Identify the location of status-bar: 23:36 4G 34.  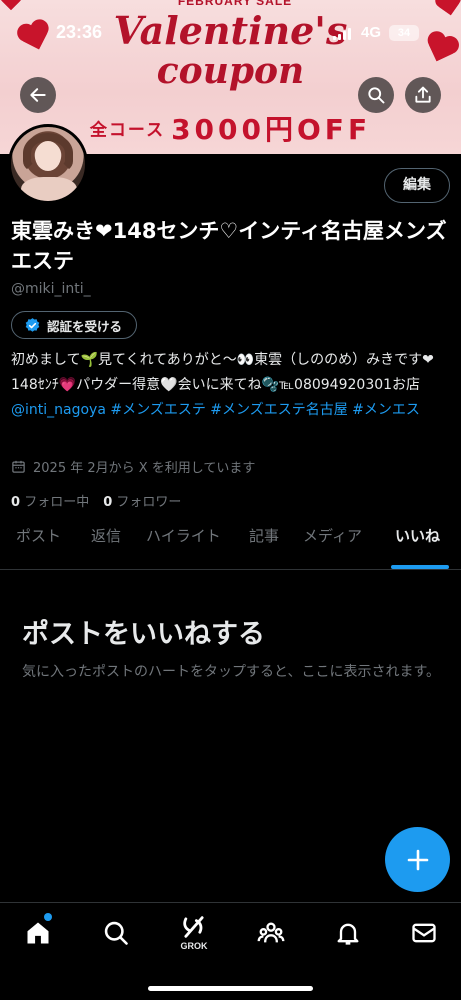
(230, 36).